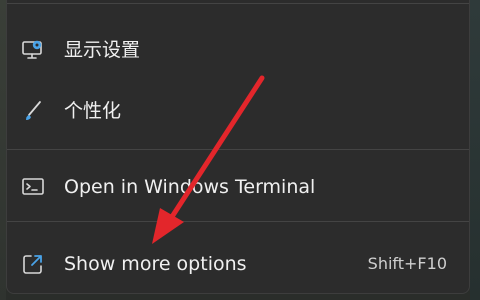 The image size is (480, 300). Describe the element at coordinates (238, 3) in the screenshot. I see `menu-divider-top` at that location.